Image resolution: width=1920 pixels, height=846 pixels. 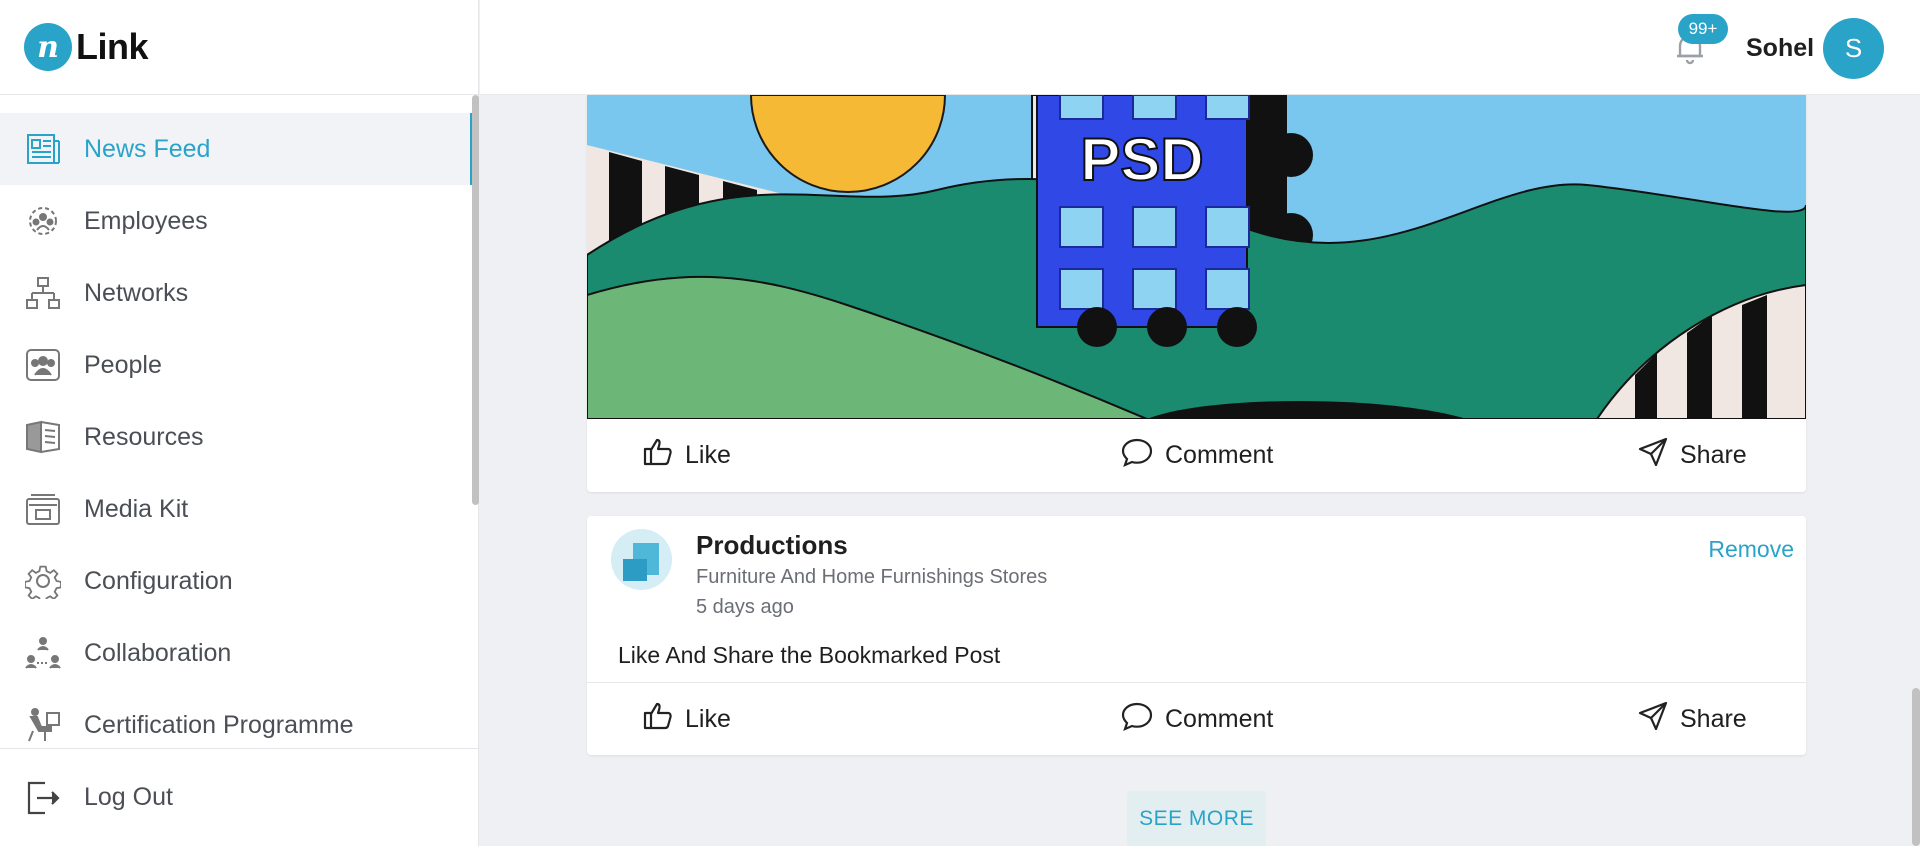 I want to click on sidebar-item-certification-programme: Certification Programme, so click(x=237, y=718).